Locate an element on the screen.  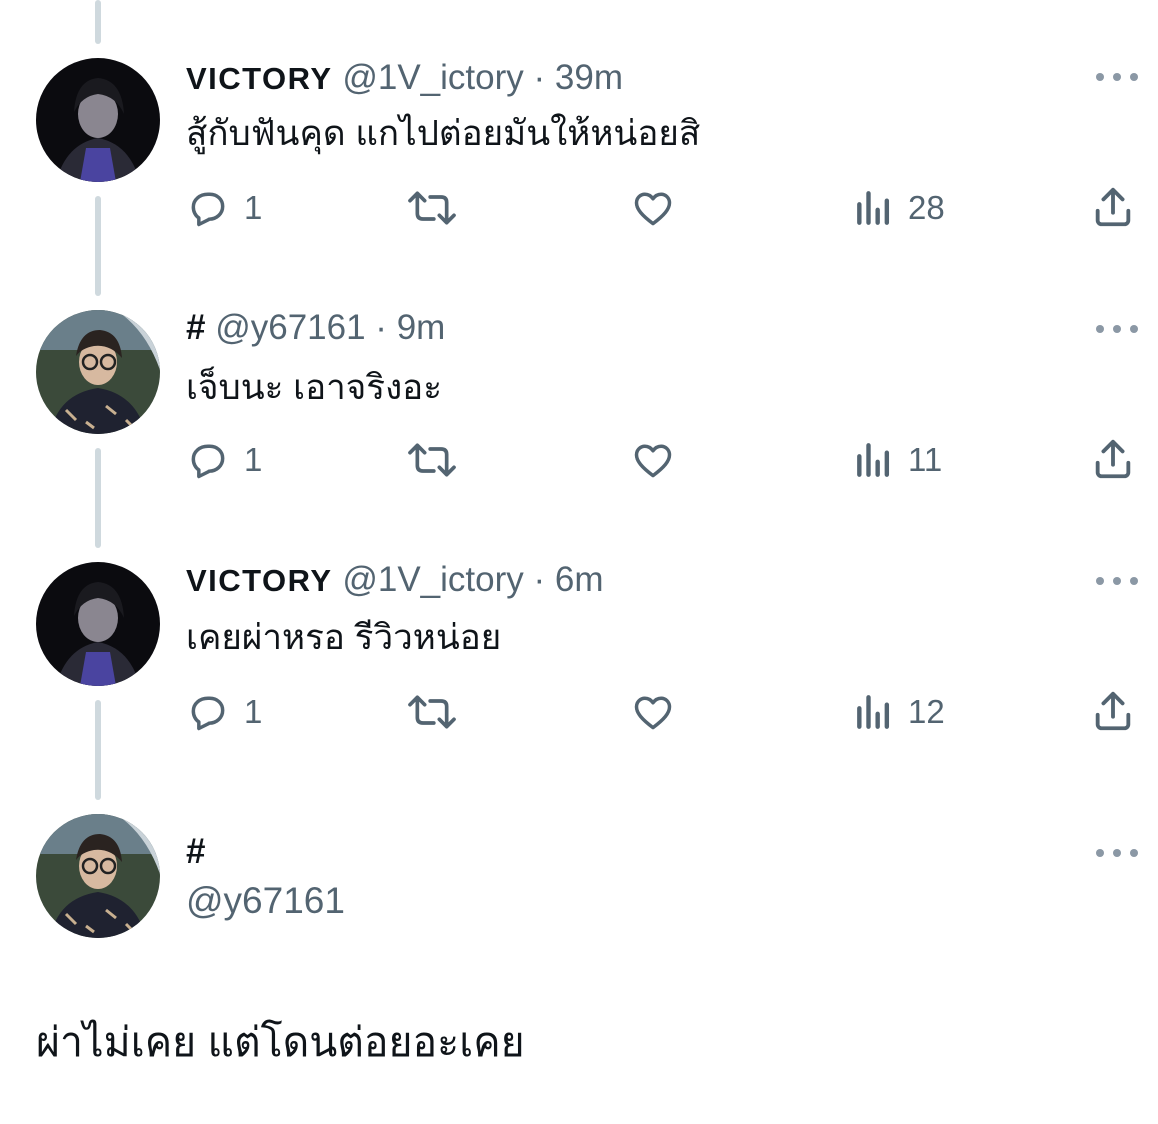
tweet-header: # @y67161 · 9m is located at coordinates (315, 328).